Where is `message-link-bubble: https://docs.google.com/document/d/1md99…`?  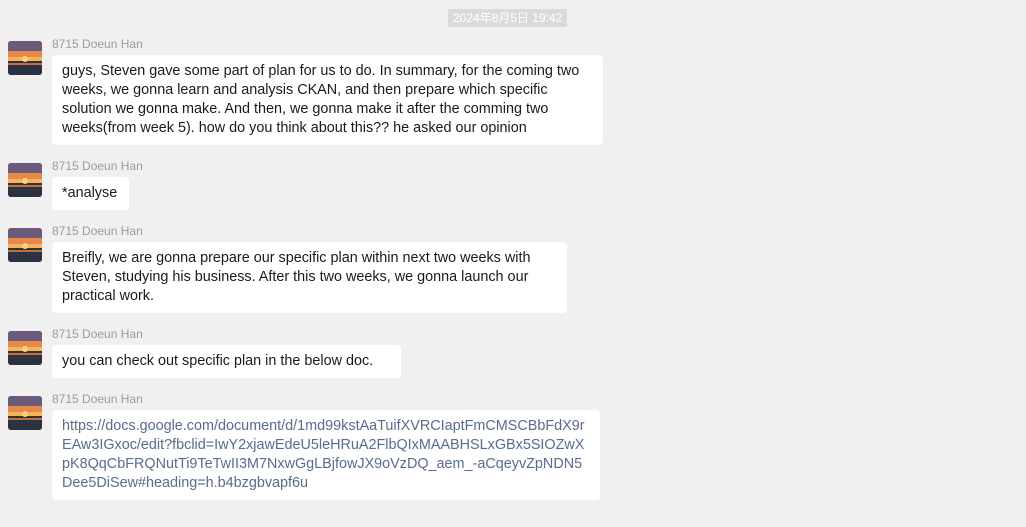
message-link-bubble: https://docs.google.com/document/d/1md99… is located at coordinates (326, 455).